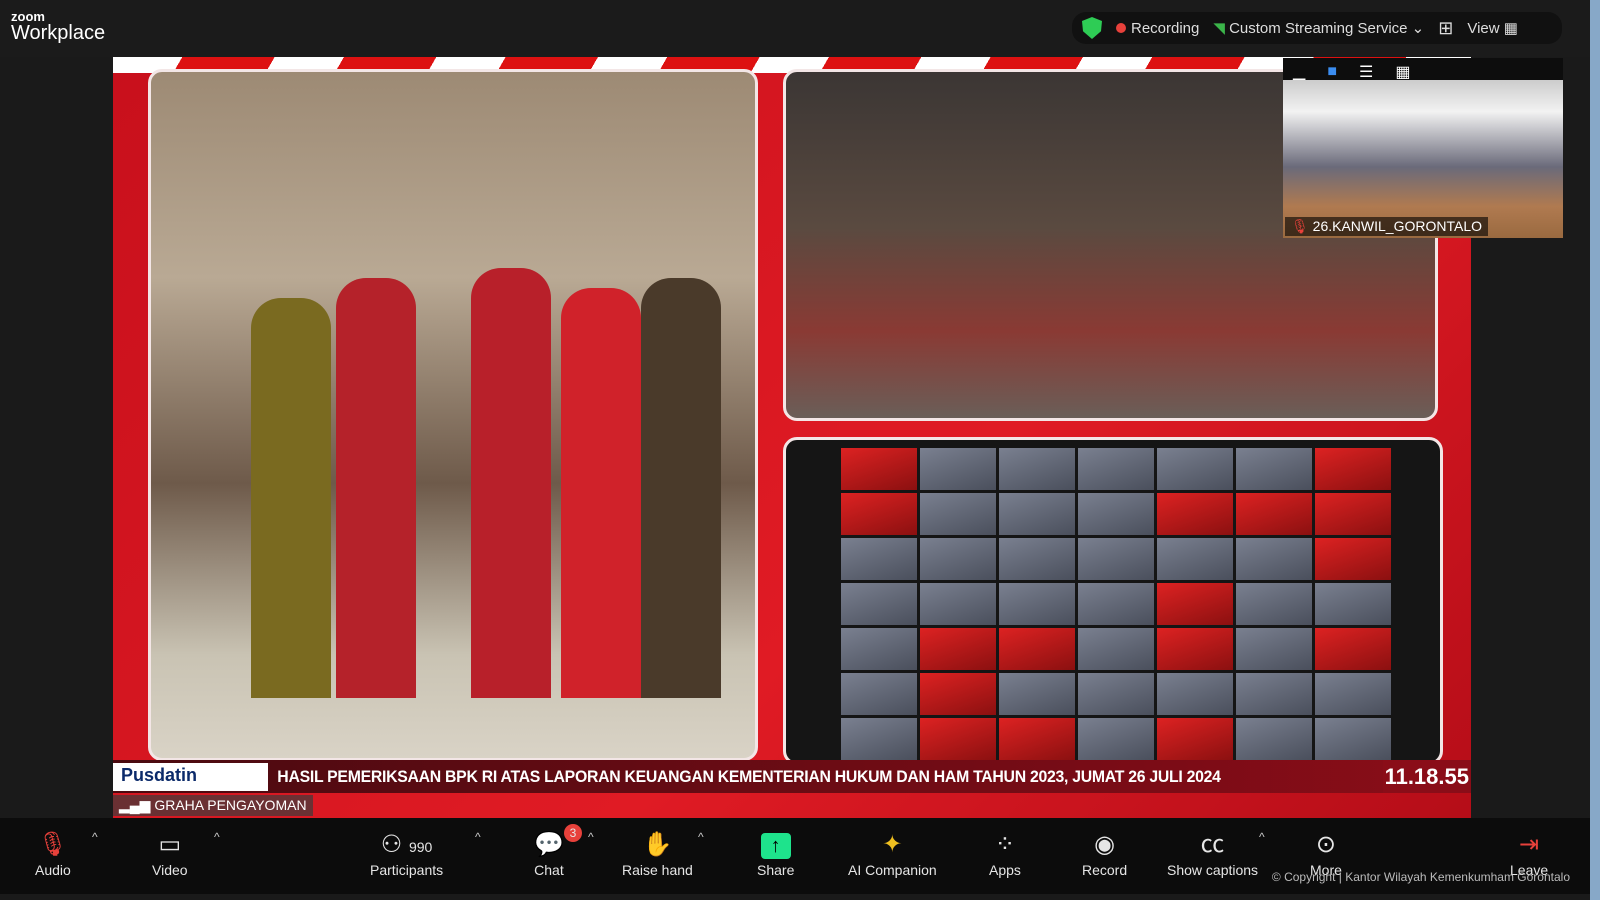 This screenshot has height=900, width=1600. Describe the element at coordinates (701, 837) in the screenshot. I see `reactions-chevron: ^` at that location.